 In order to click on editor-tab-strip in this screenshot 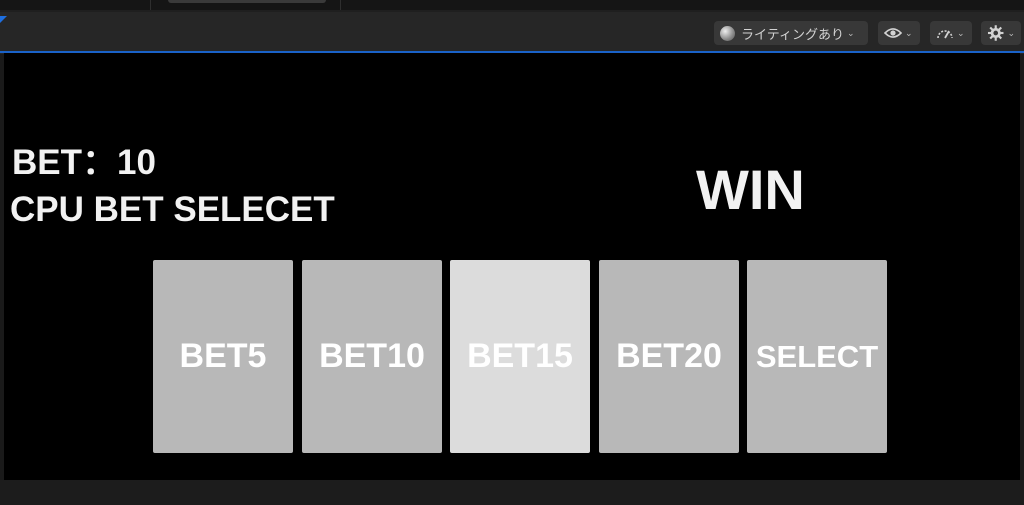, I will do `click(512, 5)`.